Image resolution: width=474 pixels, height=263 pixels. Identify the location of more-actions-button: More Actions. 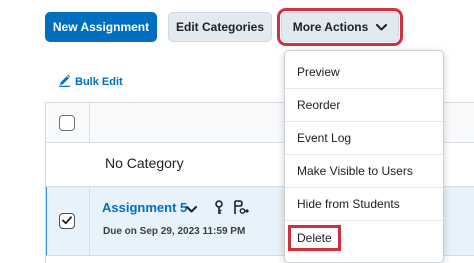
(340, 27).